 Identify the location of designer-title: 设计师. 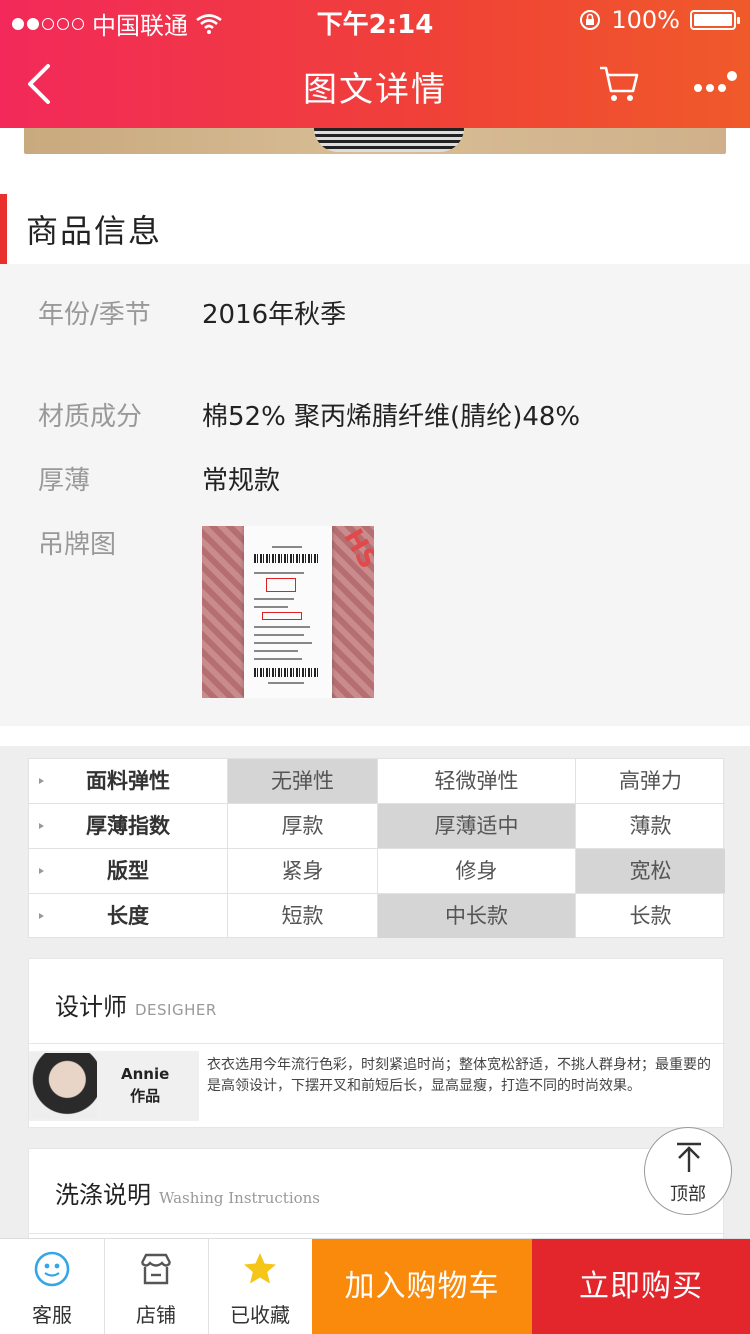
(91, 1007).